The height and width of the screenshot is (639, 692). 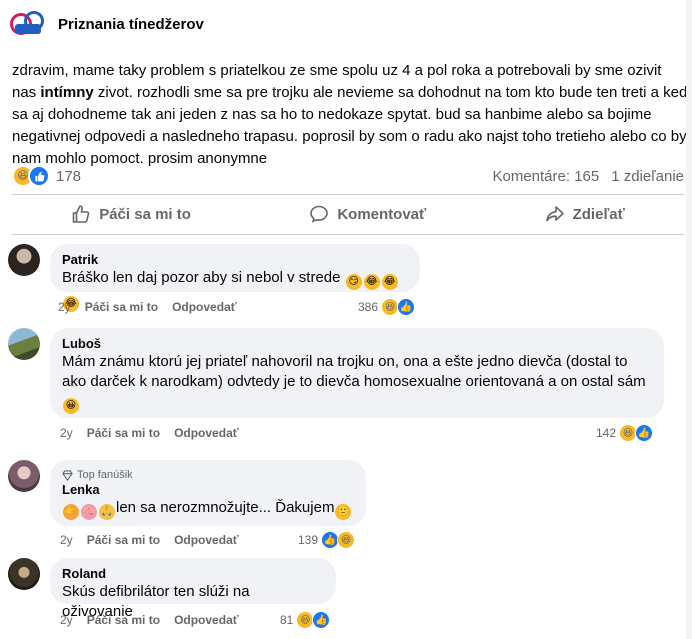 What do you see at coordinates (545, 176) in the screenshot?
I see `comments-count: Komentáre: 165` at bounding box center [545, 176].